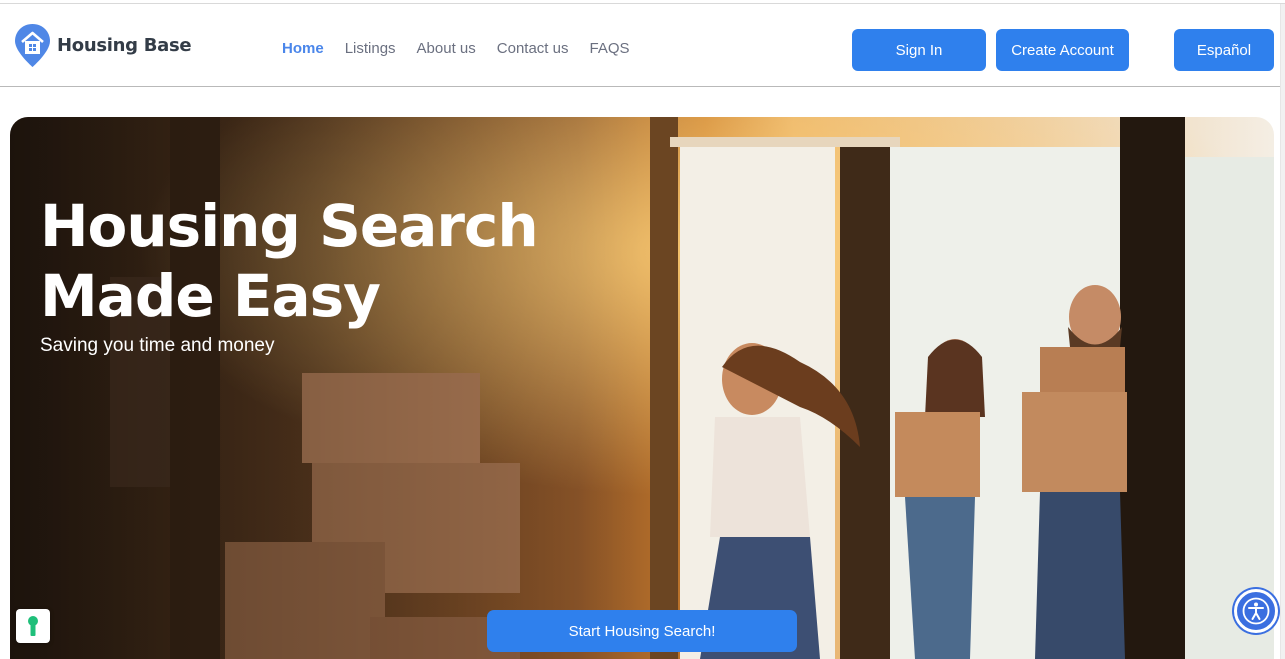  I want to click on nav-home: Home, so click(303, 48).